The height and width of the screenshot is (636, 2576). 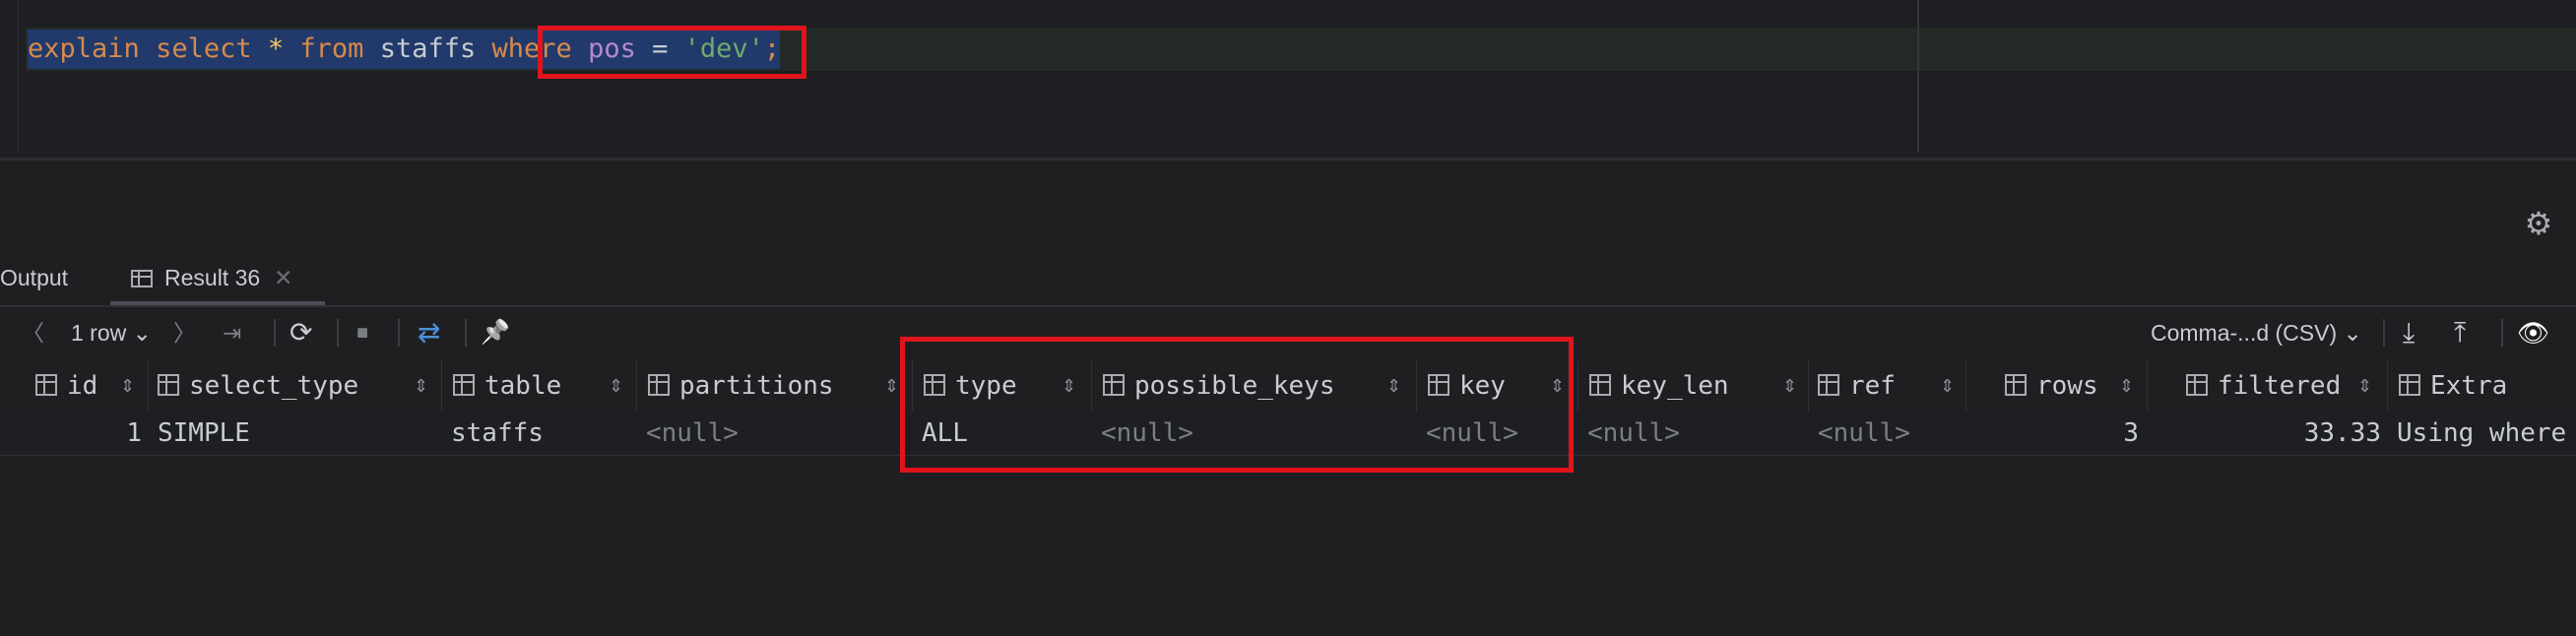 I want to click on columns-highlight-box, so click(x=1237, y=405).